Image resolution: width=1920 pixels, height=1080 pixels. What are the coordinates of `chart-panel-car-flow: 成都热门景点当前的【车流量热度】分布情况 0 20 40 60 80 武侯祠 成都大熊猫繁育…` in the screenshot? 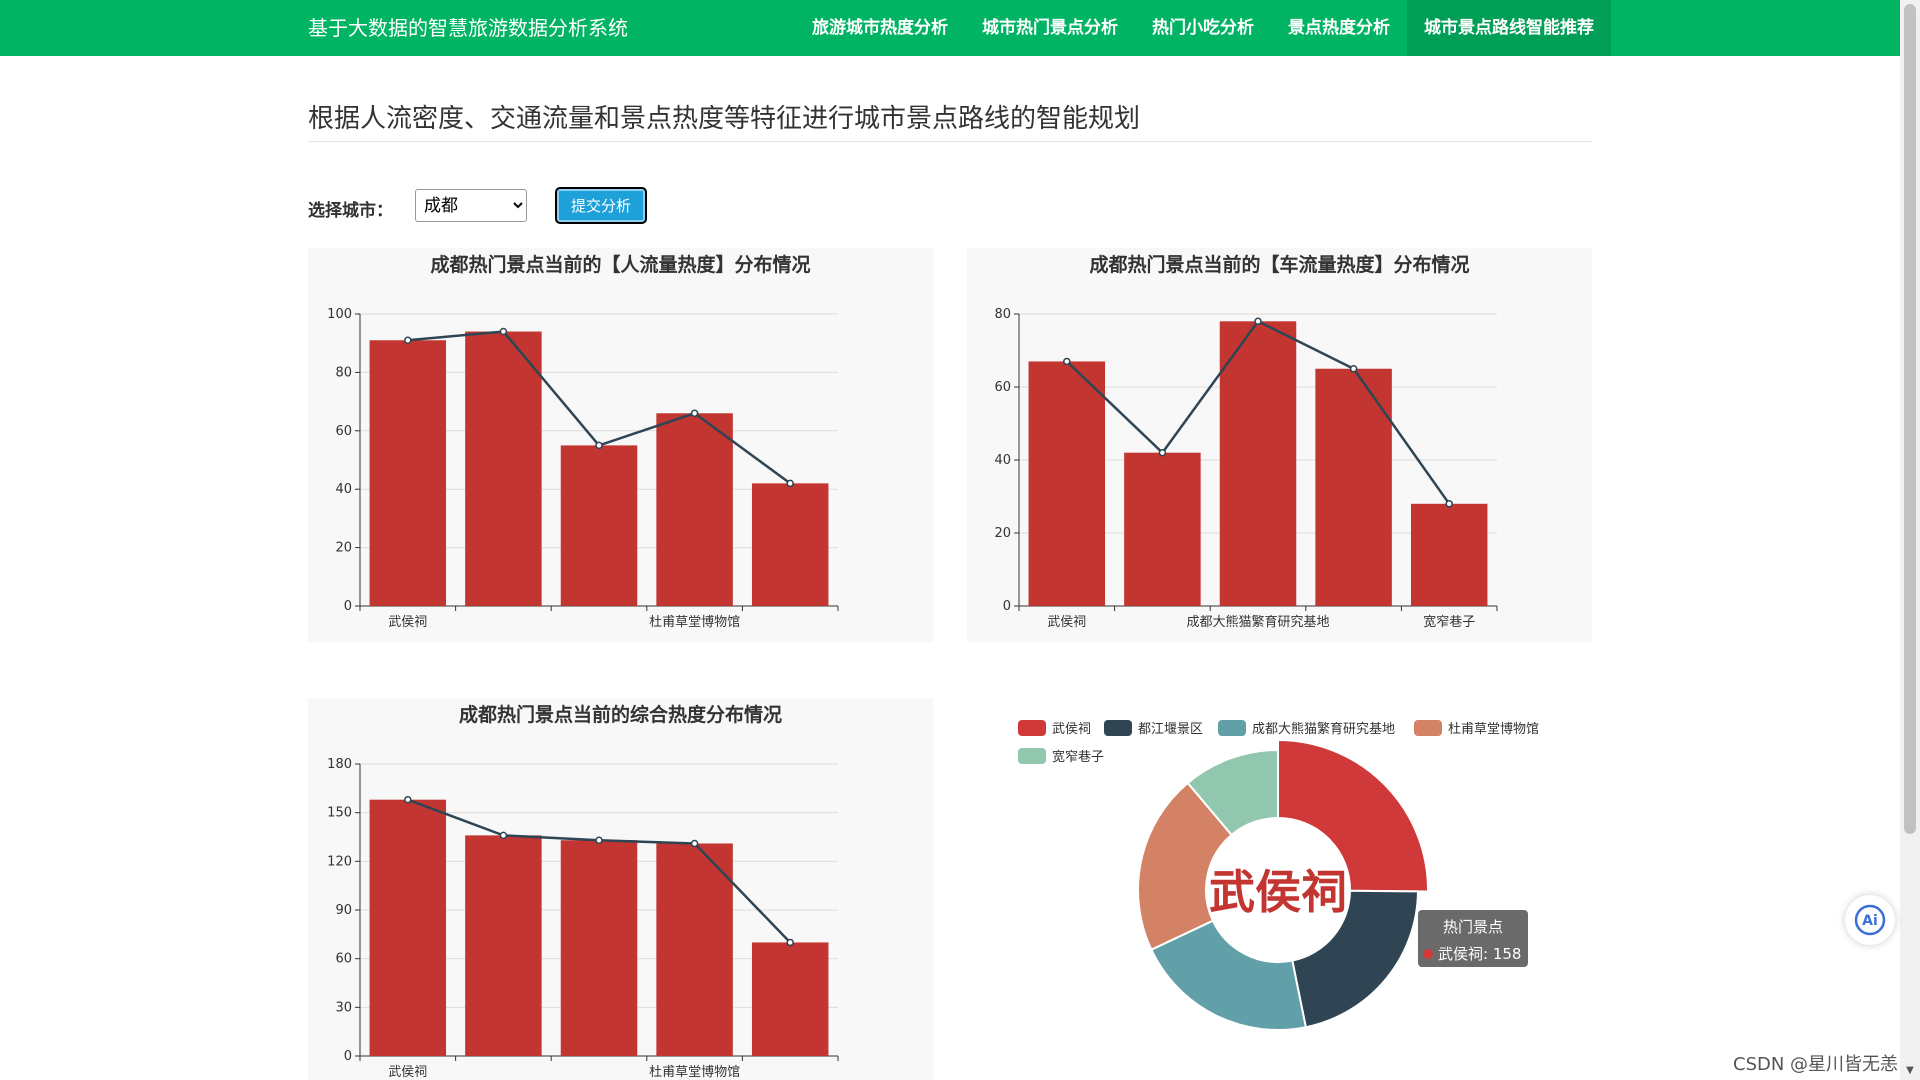 It's located at (1279, 445).